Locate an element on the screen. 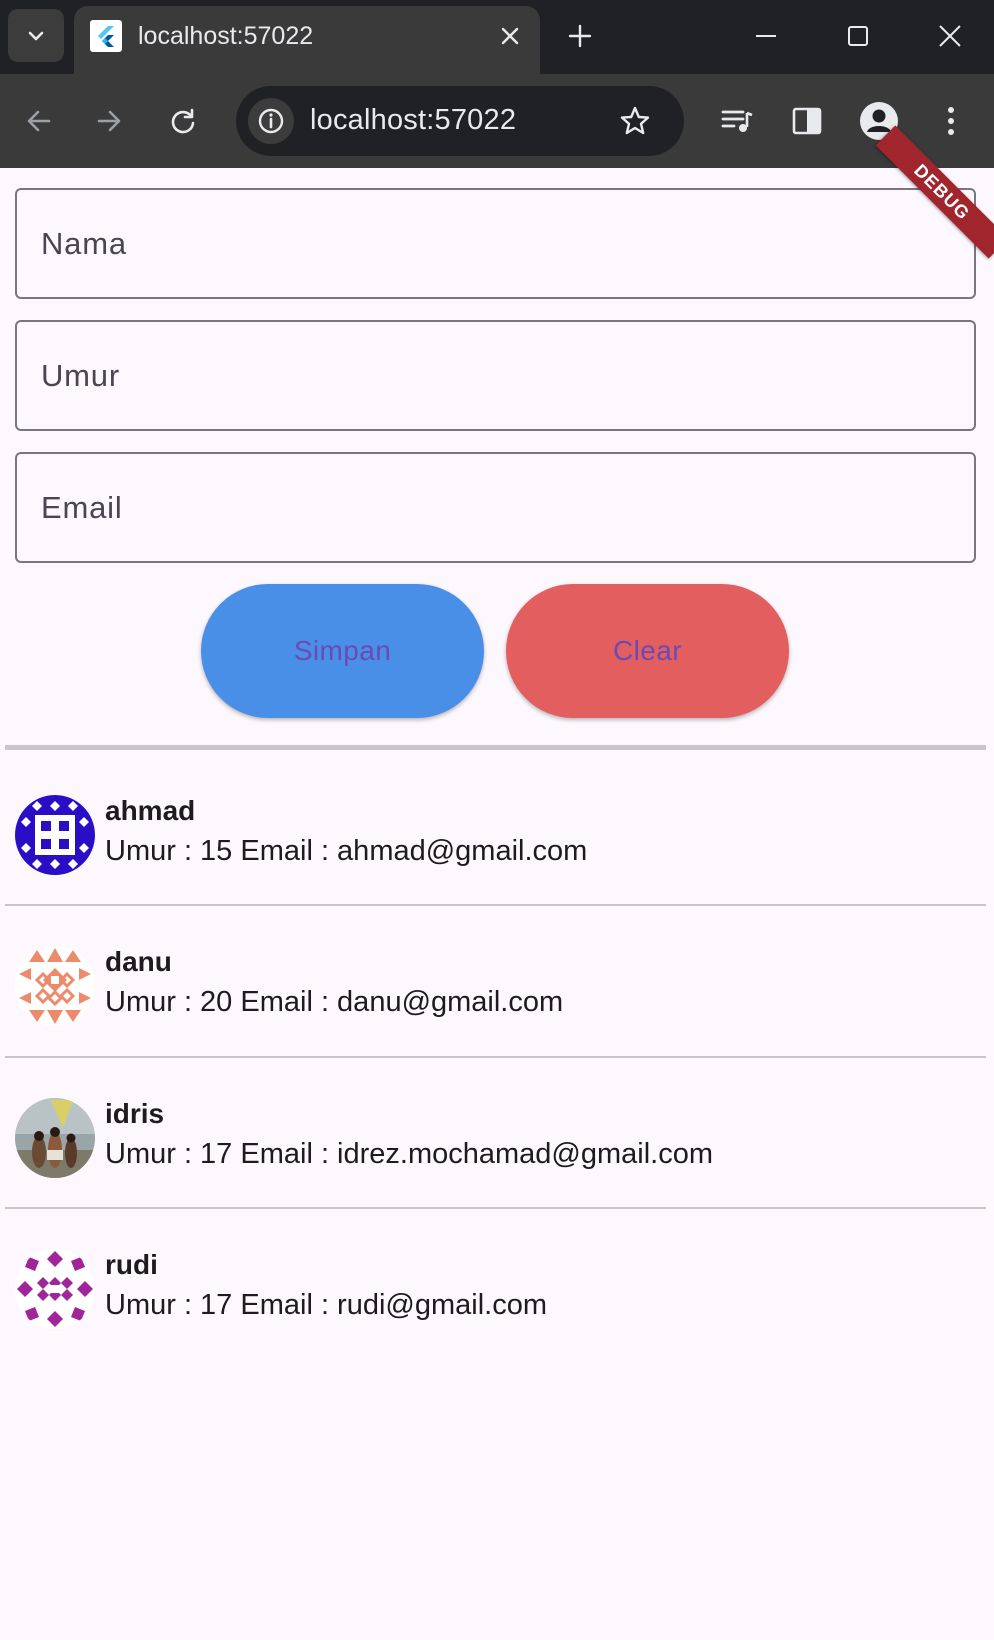 The image size is (994, 1640). close-window-button is located at coordinates (950, 36).